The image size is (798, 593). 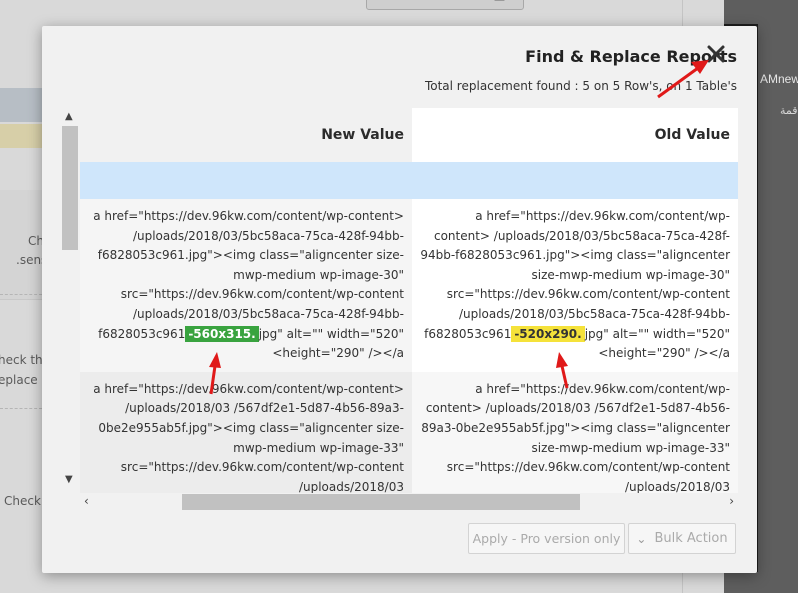 I want to click on column-header-old-value: Old Value, so click(x=575, y=135).